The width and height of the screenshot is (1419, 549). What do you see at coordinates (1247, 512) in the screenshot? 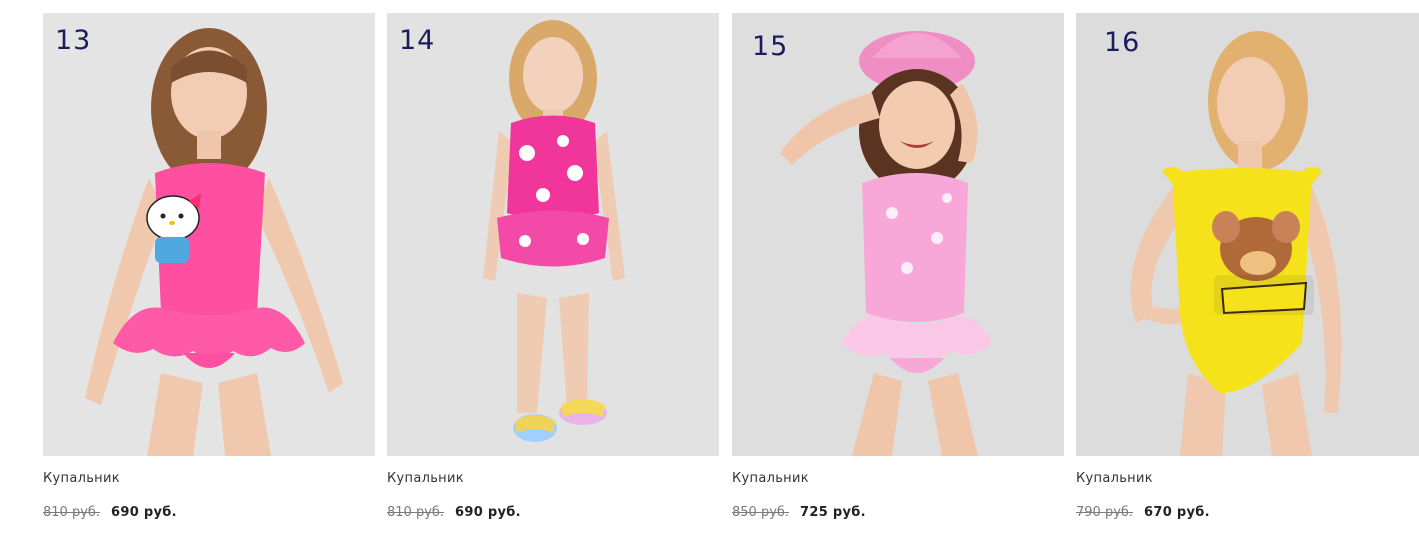
I see `price-block: 790 руб. 670 руб.` at bounding box center [1247, 512].